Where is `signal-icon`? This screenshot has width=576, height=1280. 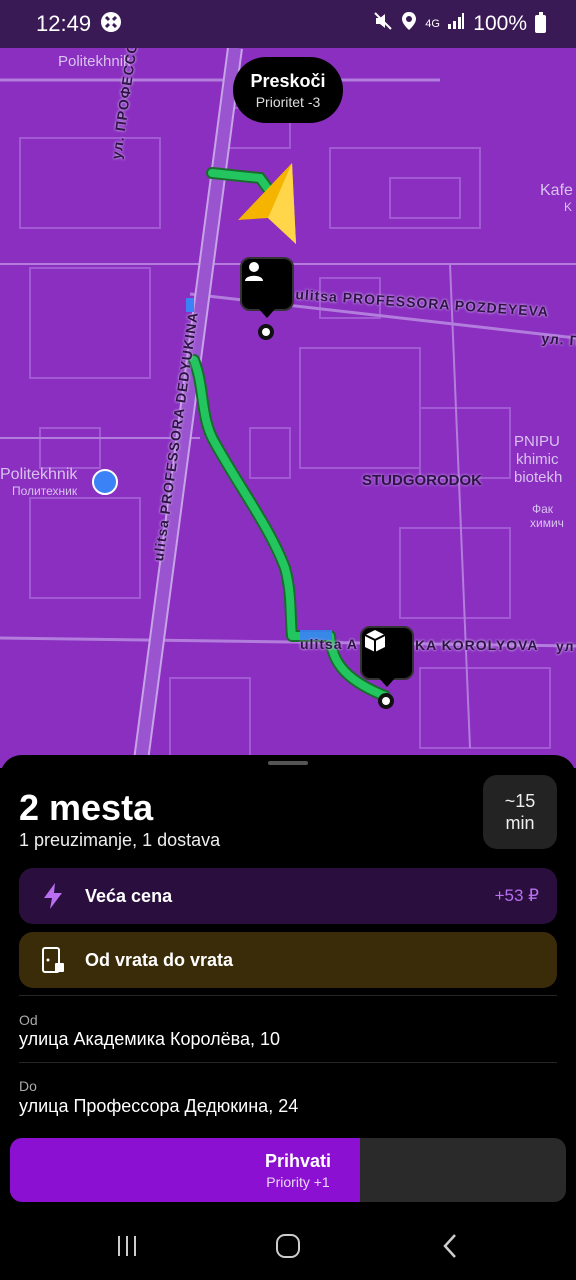
signal-icon is located at coordinates (456, 24).